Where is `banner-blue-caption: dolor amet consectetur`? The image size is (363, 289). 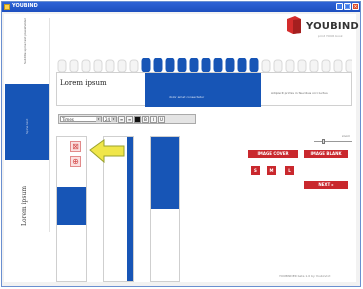
banner-blue-caption: dolor amet consectetur is located at coordinates (187, 97).